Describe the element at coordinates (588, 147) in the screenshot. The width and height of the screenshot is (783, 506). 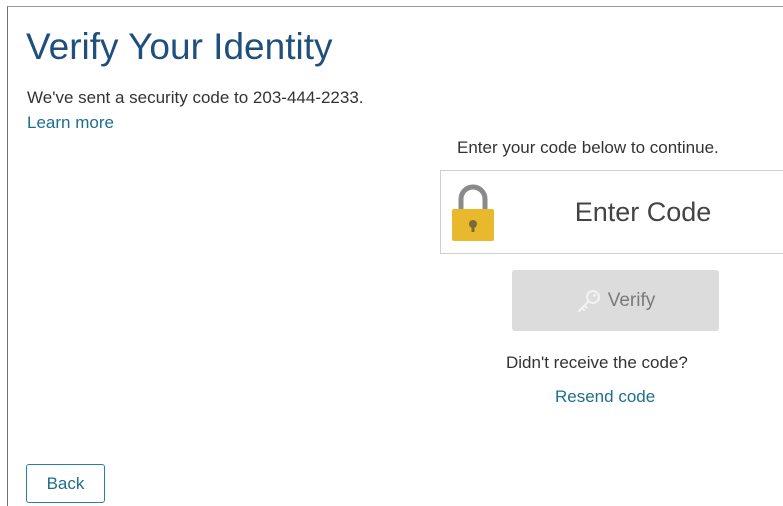
I see `code-instruction: Enter your code below to continue.` at that location.